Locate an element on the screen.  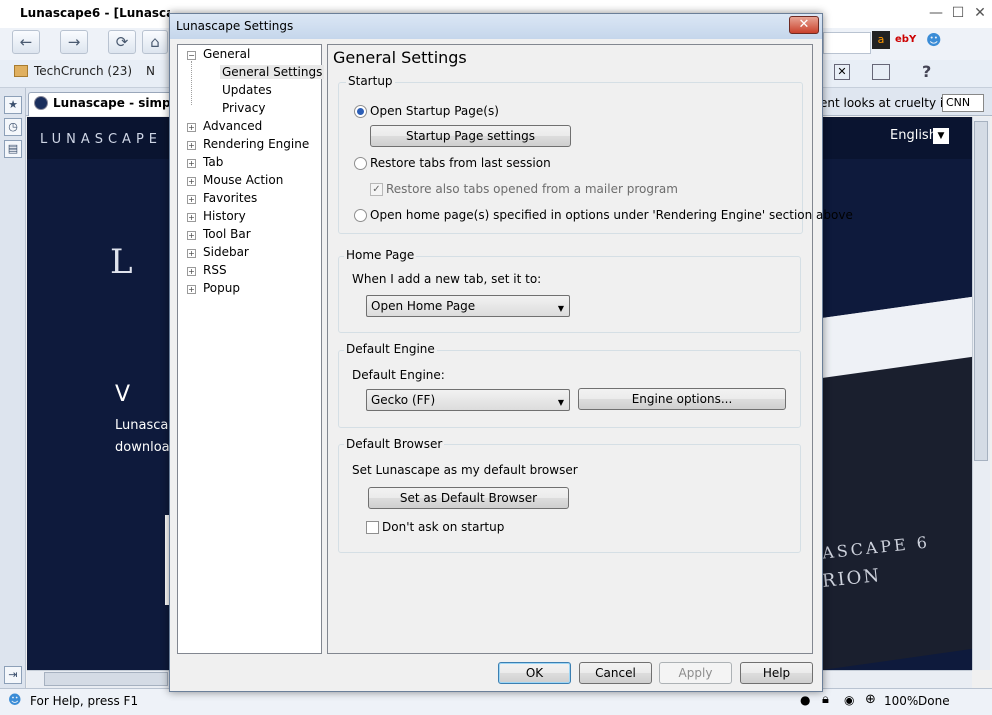
eye-icon: ◉ is located at coordinates (849, 700).